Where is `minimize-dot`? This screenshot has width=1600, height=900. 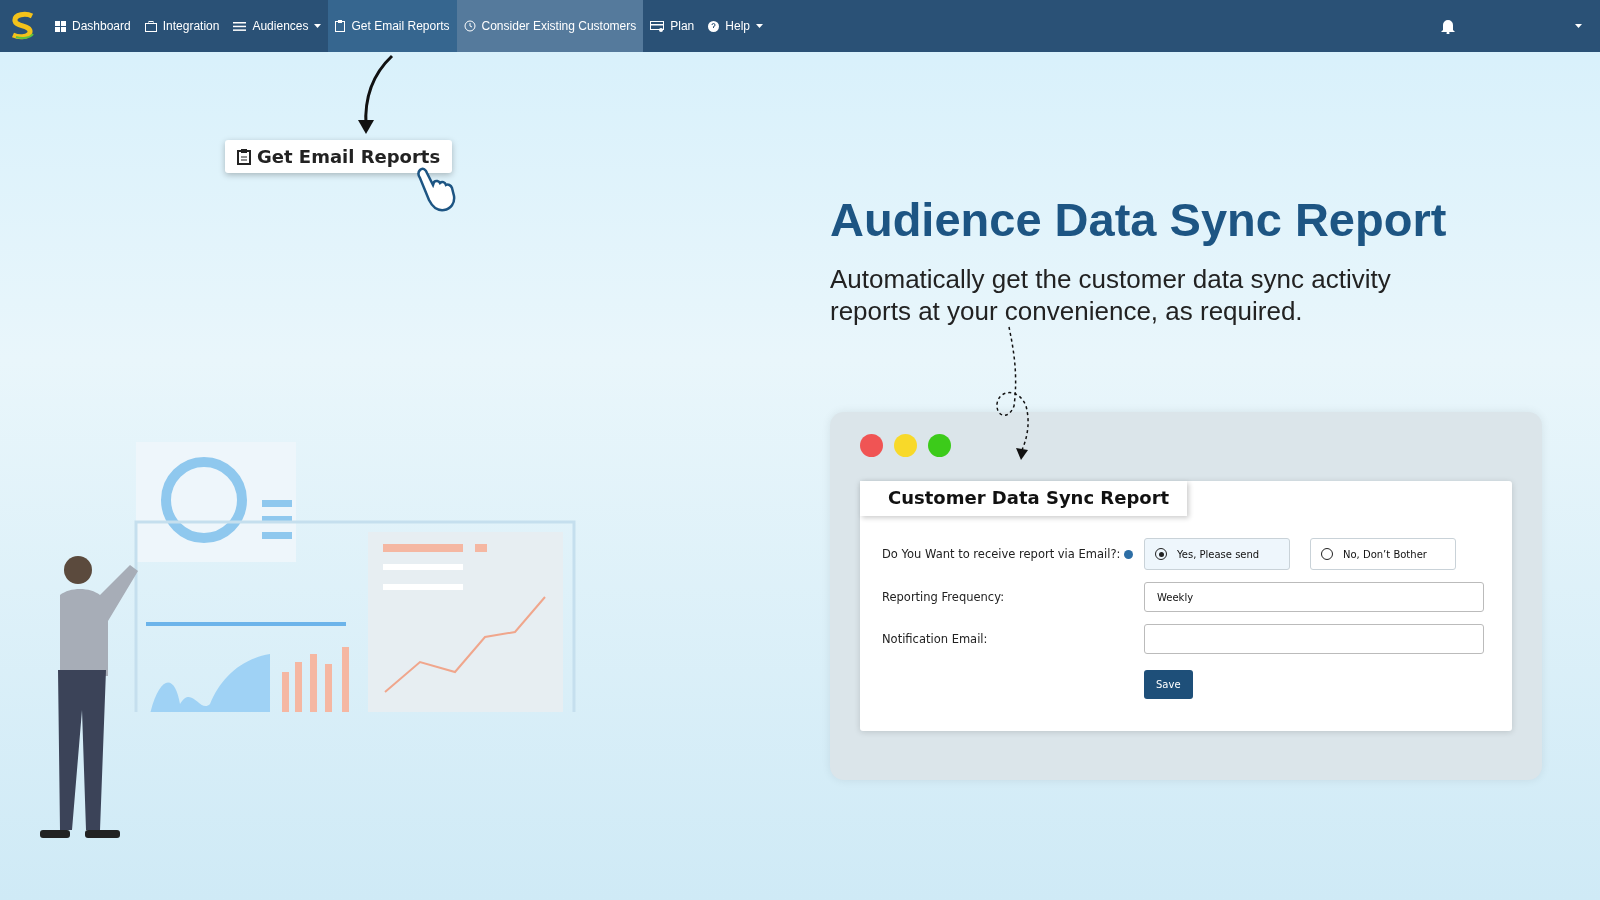
minimize-dot is located at coordinates (905, 445).